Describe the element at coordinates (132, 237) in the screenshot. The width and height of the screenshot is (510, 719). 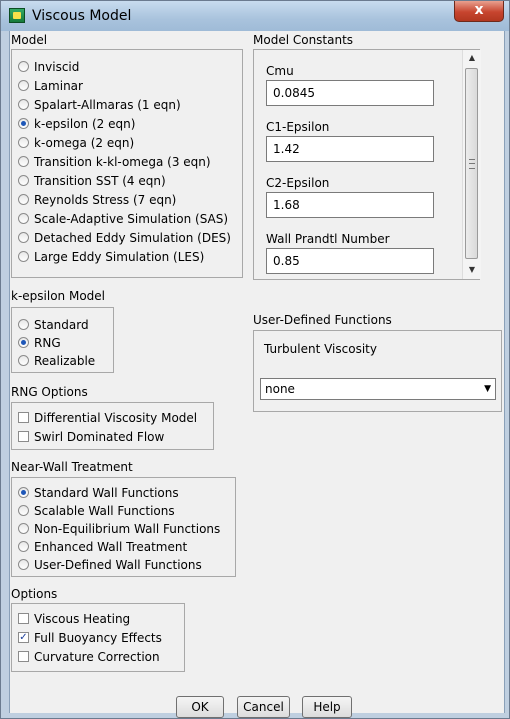
I see `model-option-label: Detached Eddy Simulation (DES)` at that location.